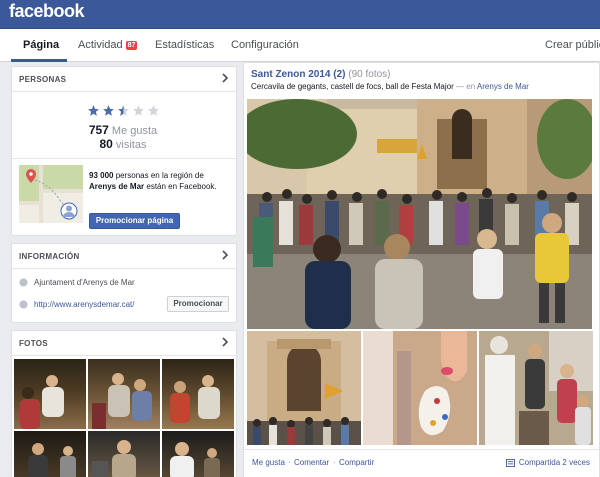 The width and height of the screenshot is (600, 477). What do you see at coordinates (100, 45) in the screenshot?
I see `tab-activity-label: Actividad` at bounding box center [100, 45].